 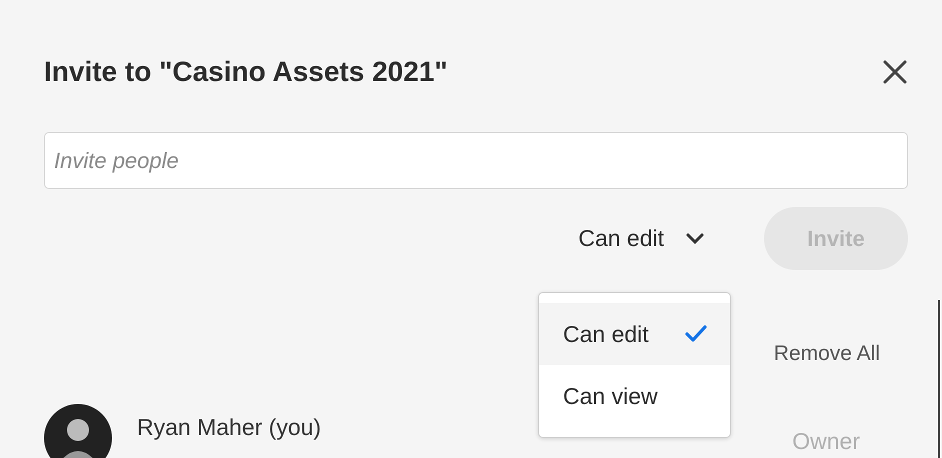 I want to click on menu-item: Can edit, so click(x=634, y=334).